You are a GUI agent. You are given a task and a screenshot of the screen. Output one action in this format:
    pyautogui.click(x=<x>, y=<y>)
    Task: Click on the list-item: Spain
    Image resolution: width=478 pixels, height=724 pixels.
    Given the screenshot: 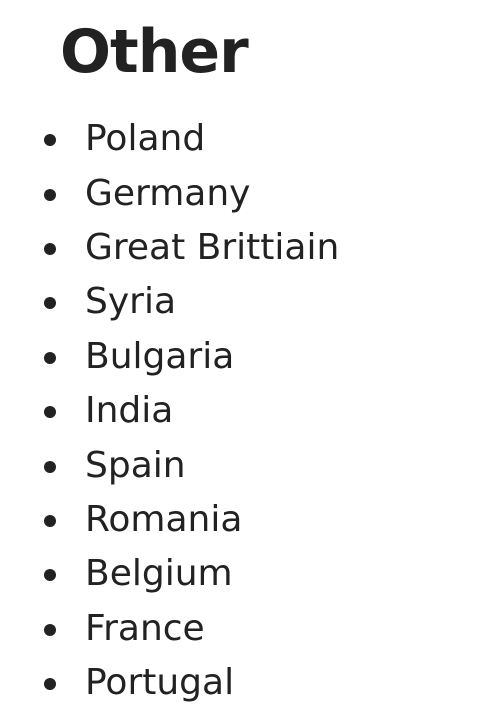 What is the action you would take?
    pyautogui.click(x=239, y=465)
    